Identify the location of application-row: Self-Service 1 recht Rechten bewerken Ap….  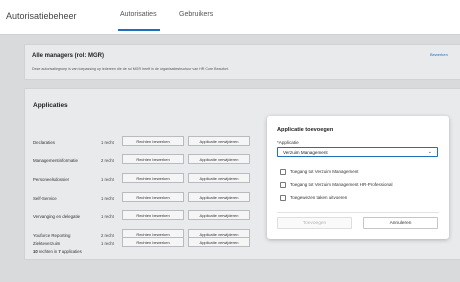
(141, 198).